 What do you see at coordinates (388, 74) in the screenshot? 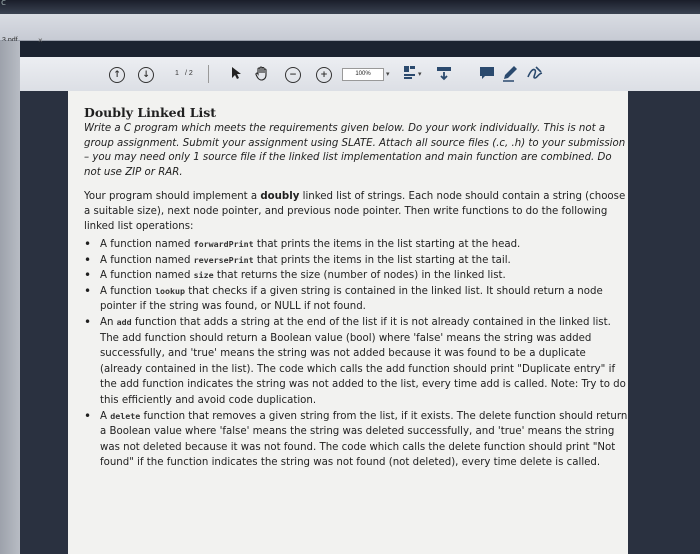
I see `zoom-dropdown-icon: ▾` at bounding box center [388, 74].